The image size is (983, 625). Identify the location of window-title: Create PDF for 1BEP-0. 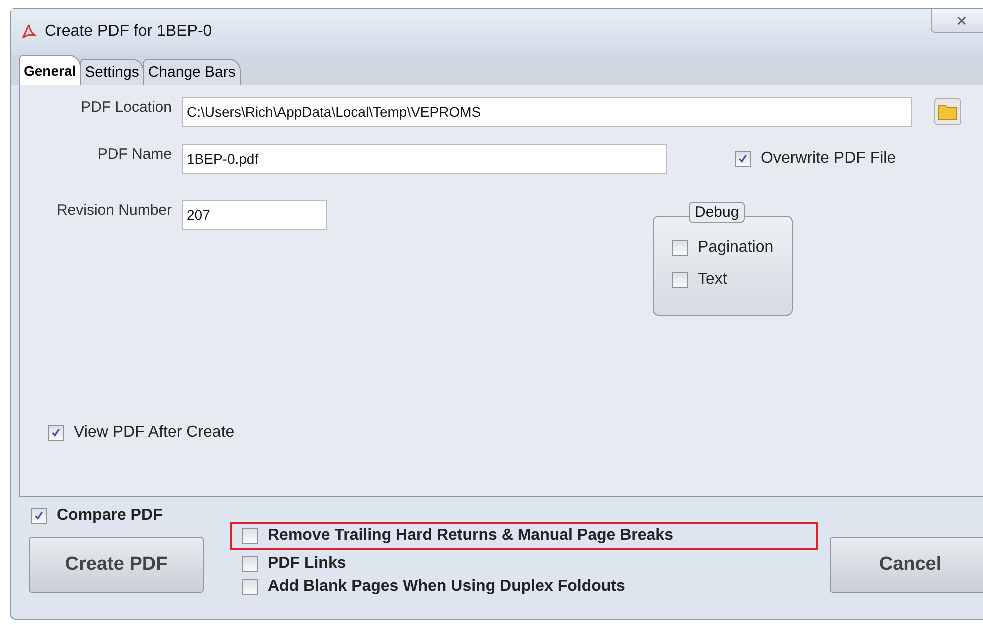
(128, 32).